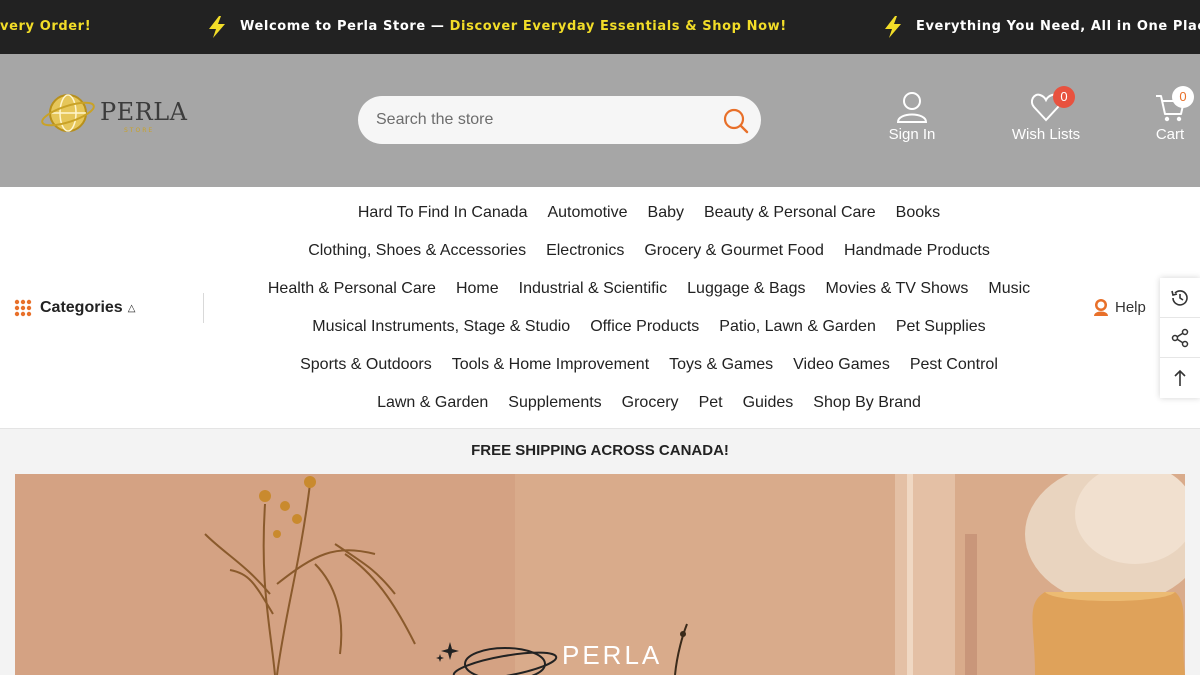  What do you see at coordinates (443, 213) in the screenshot?
I see `menu-item-hard-to-find: Hard To Find In Canada` at bounding box center [443, 213].